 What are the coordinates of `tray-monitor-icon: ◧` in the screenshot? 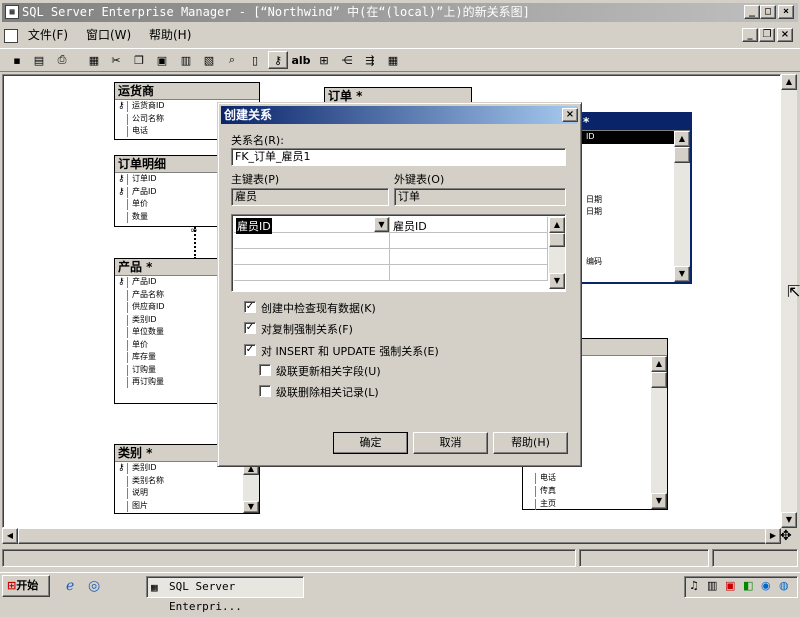 It's located at (748, 585).